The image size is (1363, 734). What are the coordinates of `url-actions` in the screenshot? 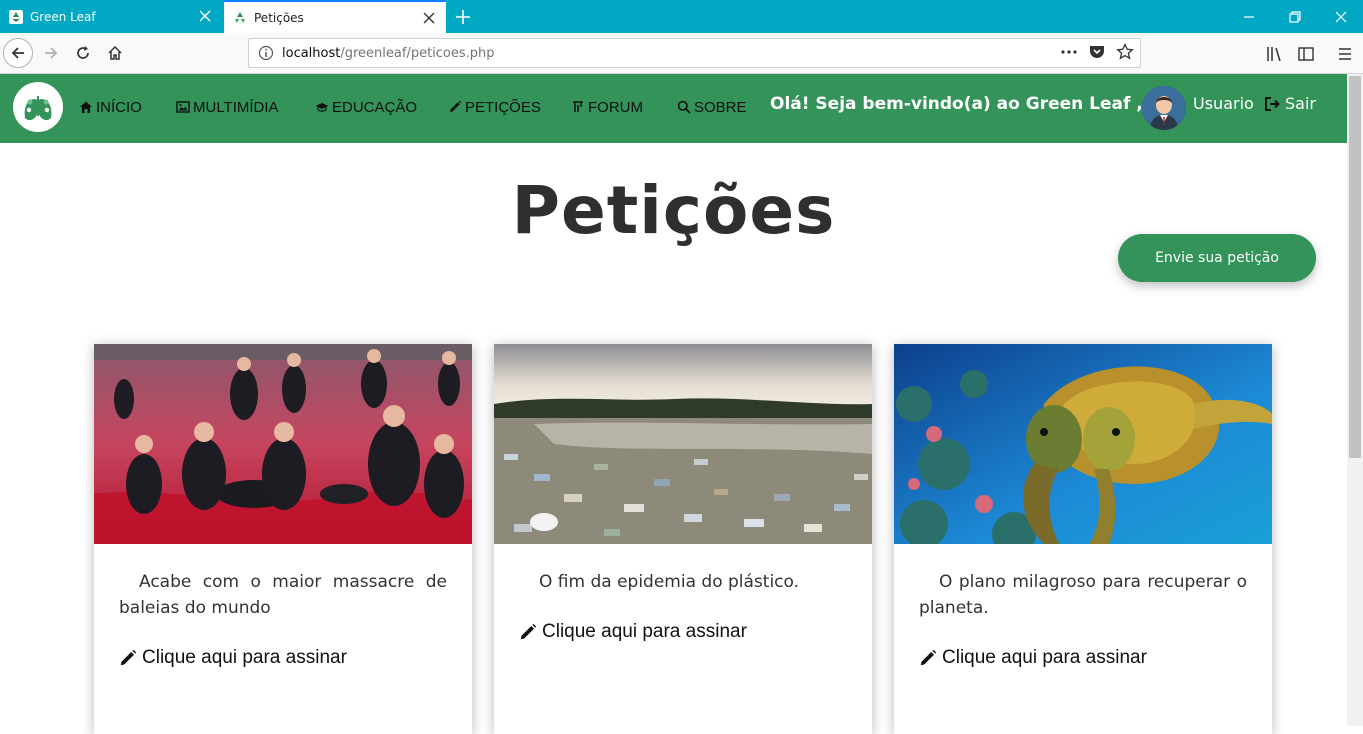 It's located at (1097, 52).